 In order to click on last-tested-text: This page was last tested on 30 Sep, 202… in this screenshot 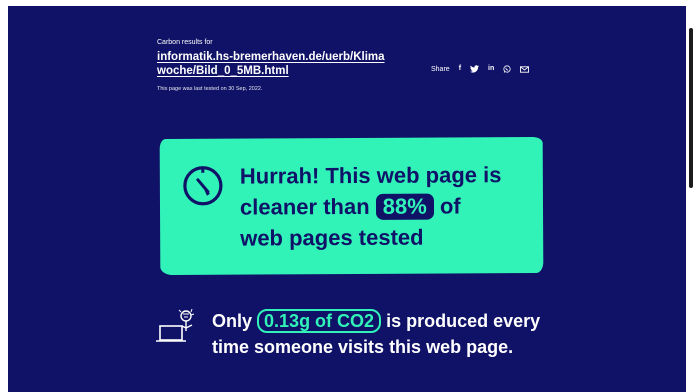, I will do `click(210, 89)`.